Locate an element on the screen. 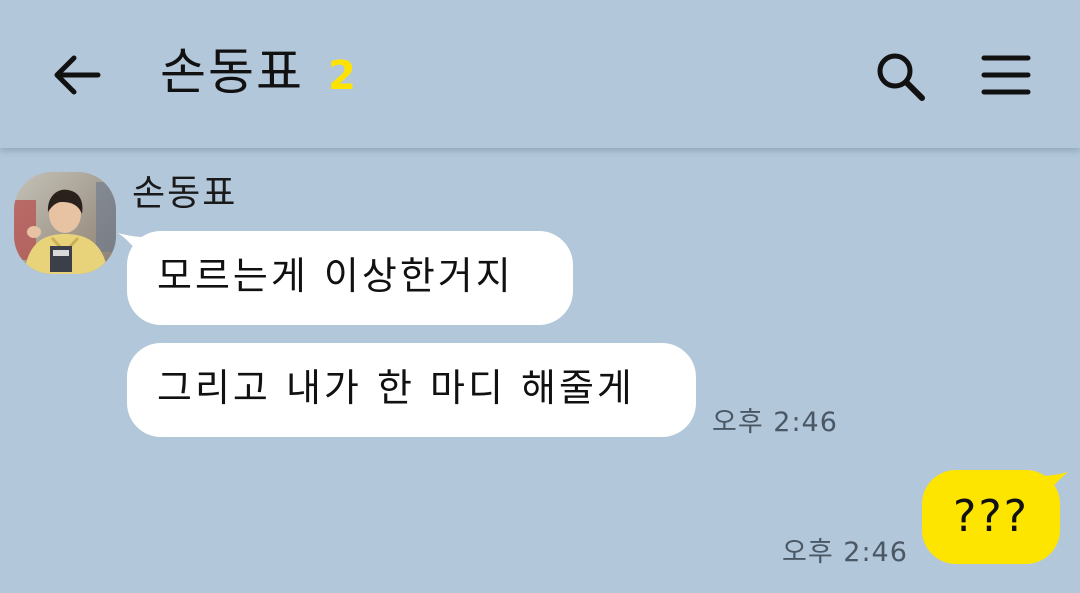 This screenshot has width=1080, height=593. sender-name: 손동표 is located at coordinates (185, 193).